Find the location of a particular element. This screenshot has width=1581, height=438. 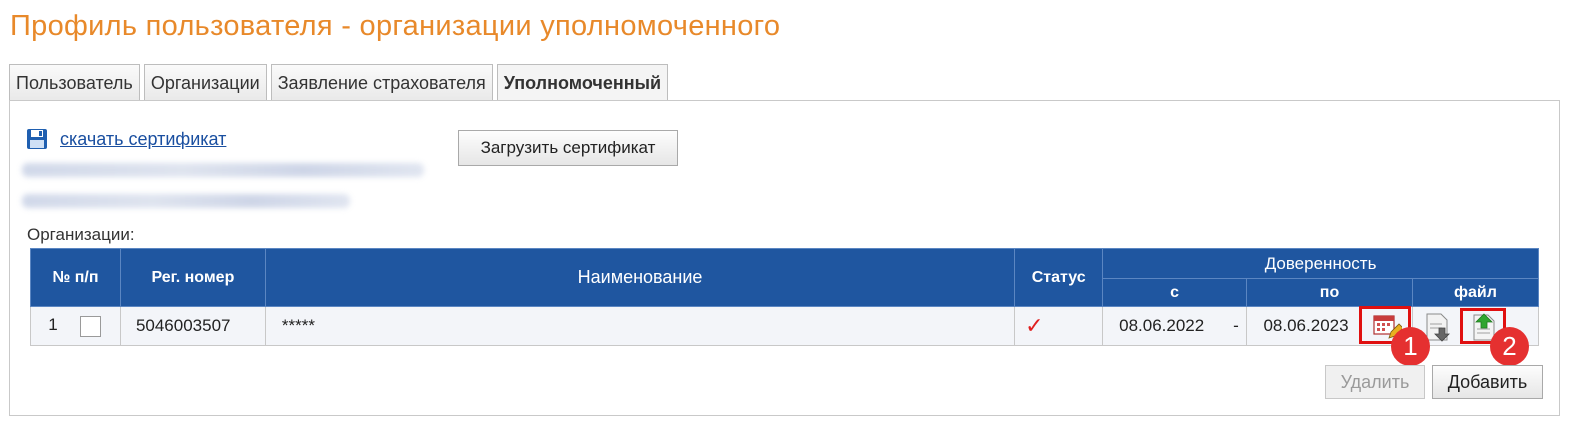

row-num-cell: 1 is located at coordinates (75, 326).